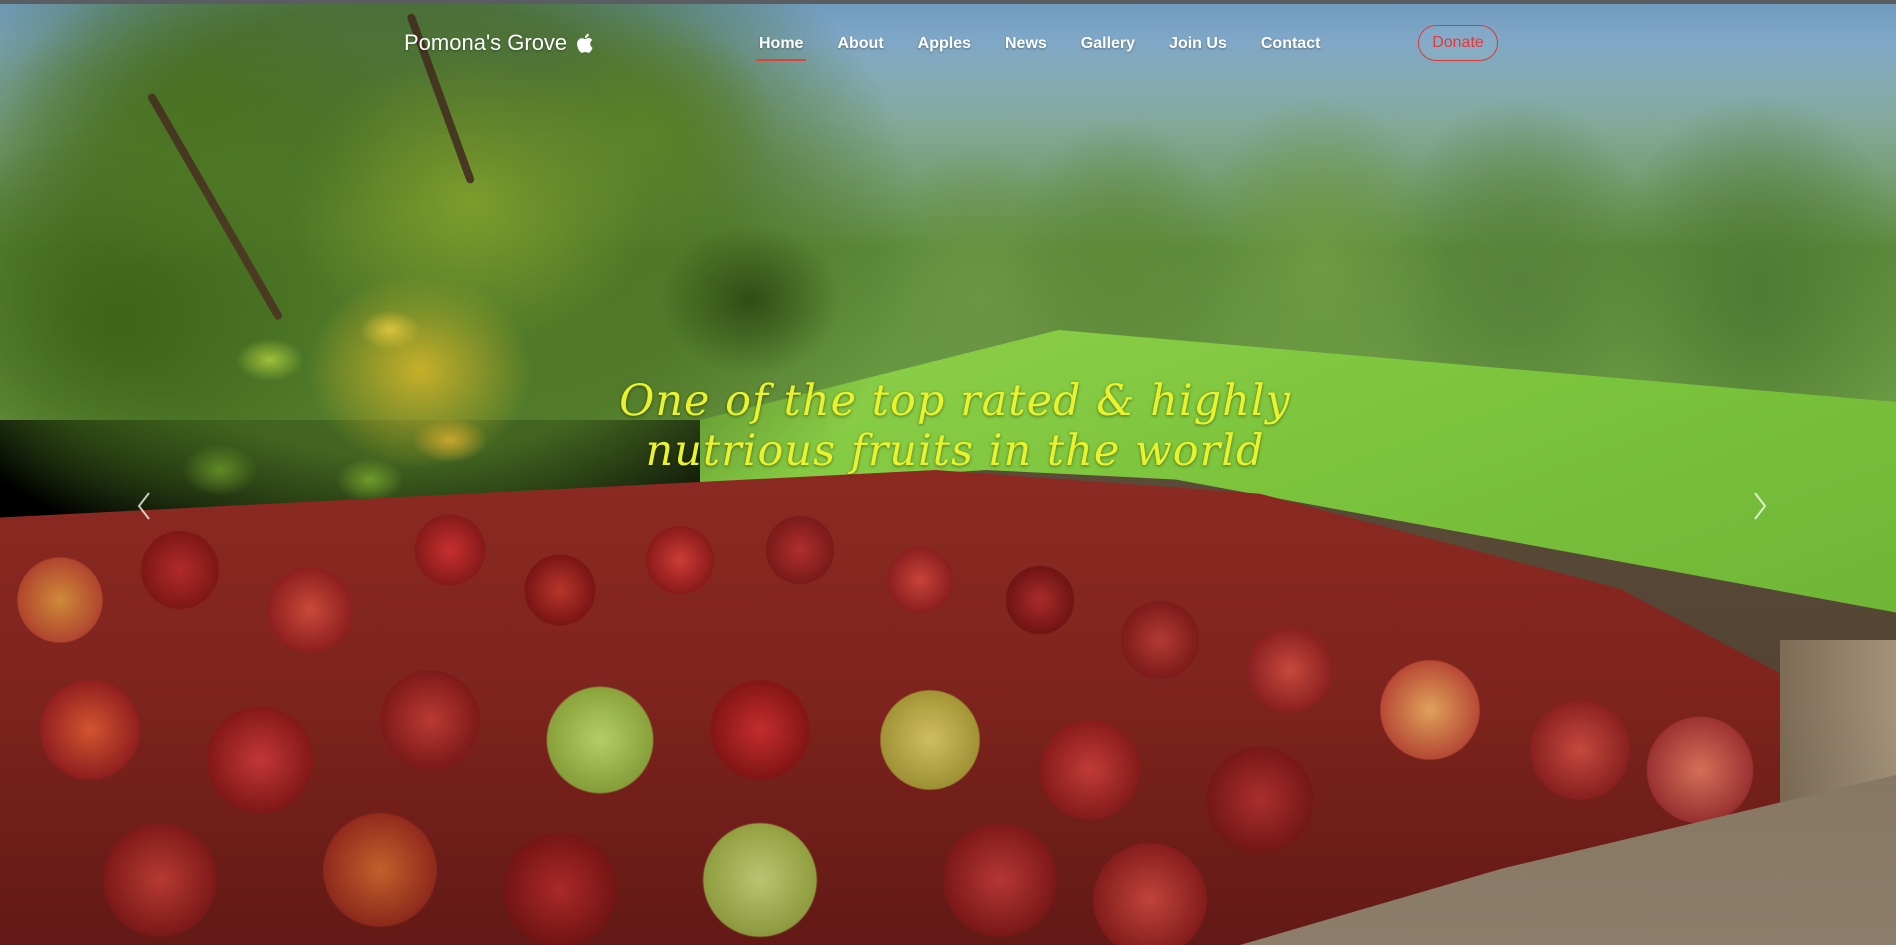 The height and width of the screenshot is (945, 1896). I want to click on slider-prev-button, so click(144, 506).